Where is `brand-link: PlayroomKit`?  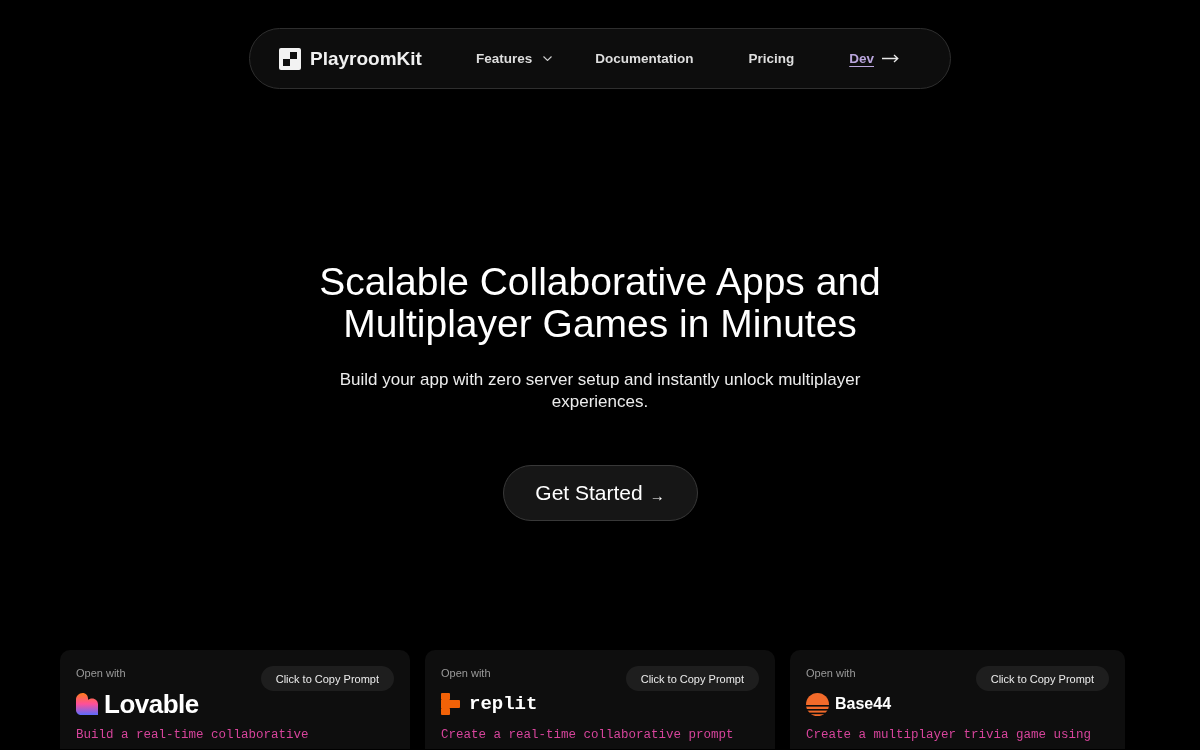 brand-link: PlayroomKit is located at coordinates (350, 58).